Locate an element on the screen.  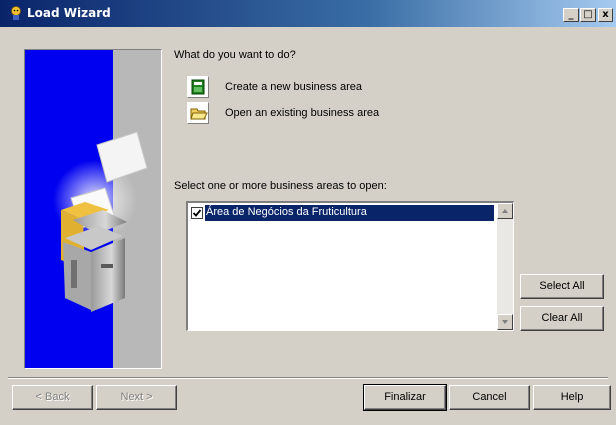
option-open-label: Open an existing business area is located at coordinates (302, 113).